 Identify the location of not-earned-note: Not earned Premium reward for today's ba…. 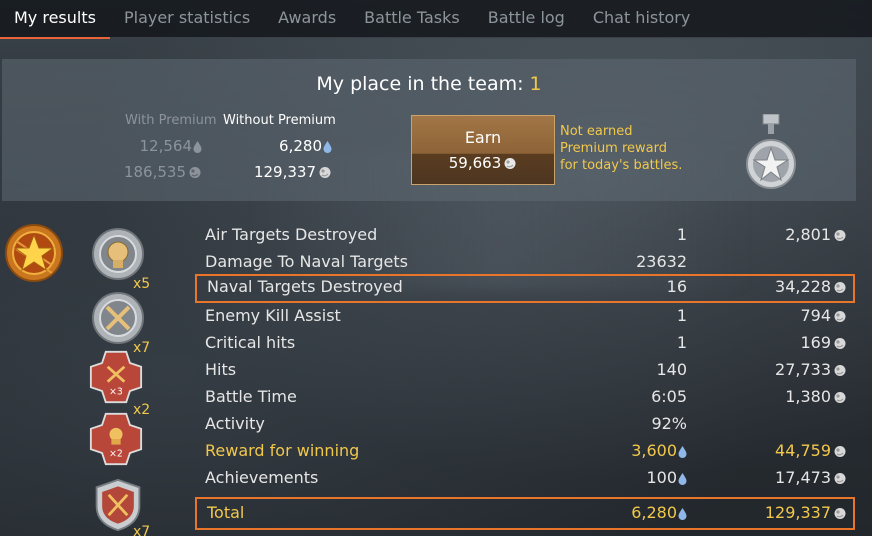
(621, 148).